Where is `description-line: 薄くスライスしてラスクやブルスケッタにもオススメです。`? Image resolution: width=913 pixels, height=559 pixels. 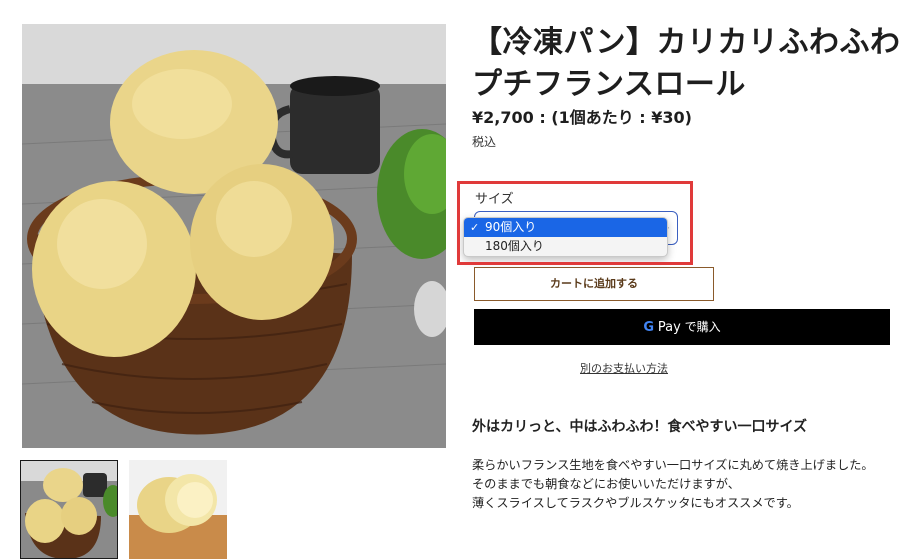
description-line: 薄くスライスしてラスクやブルスケッタにもオススメです。 is located at coordinates (635, 503).